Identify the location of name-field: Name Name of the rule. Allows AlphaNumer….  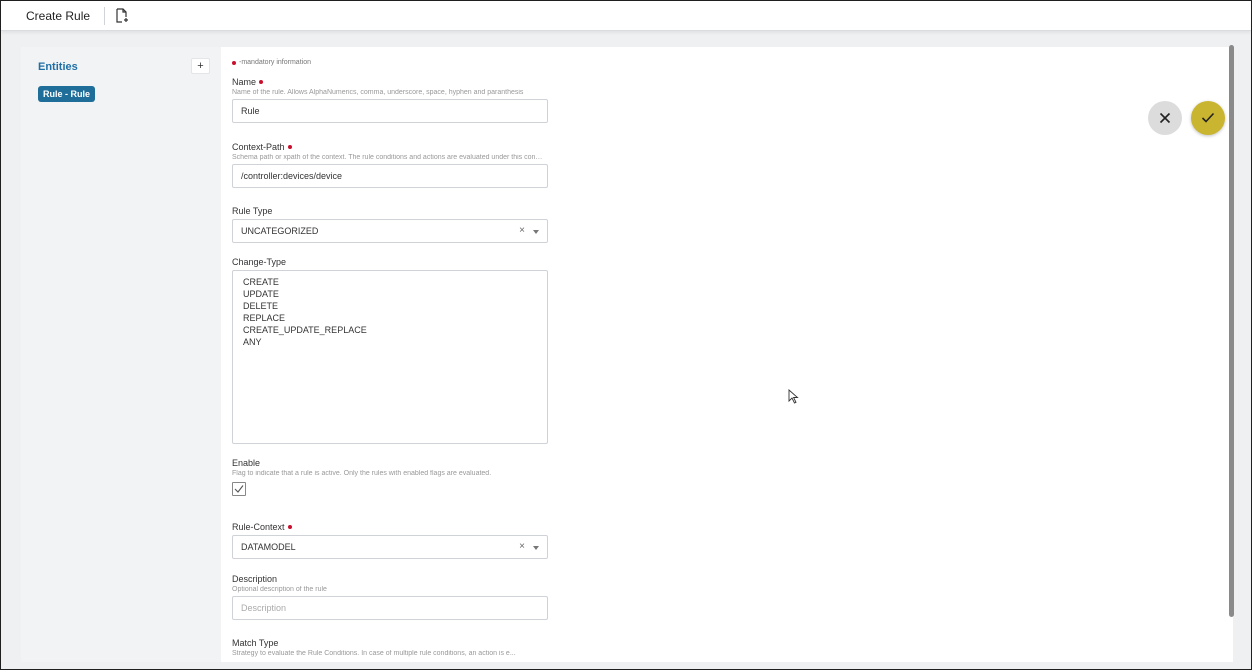
(390, 100).